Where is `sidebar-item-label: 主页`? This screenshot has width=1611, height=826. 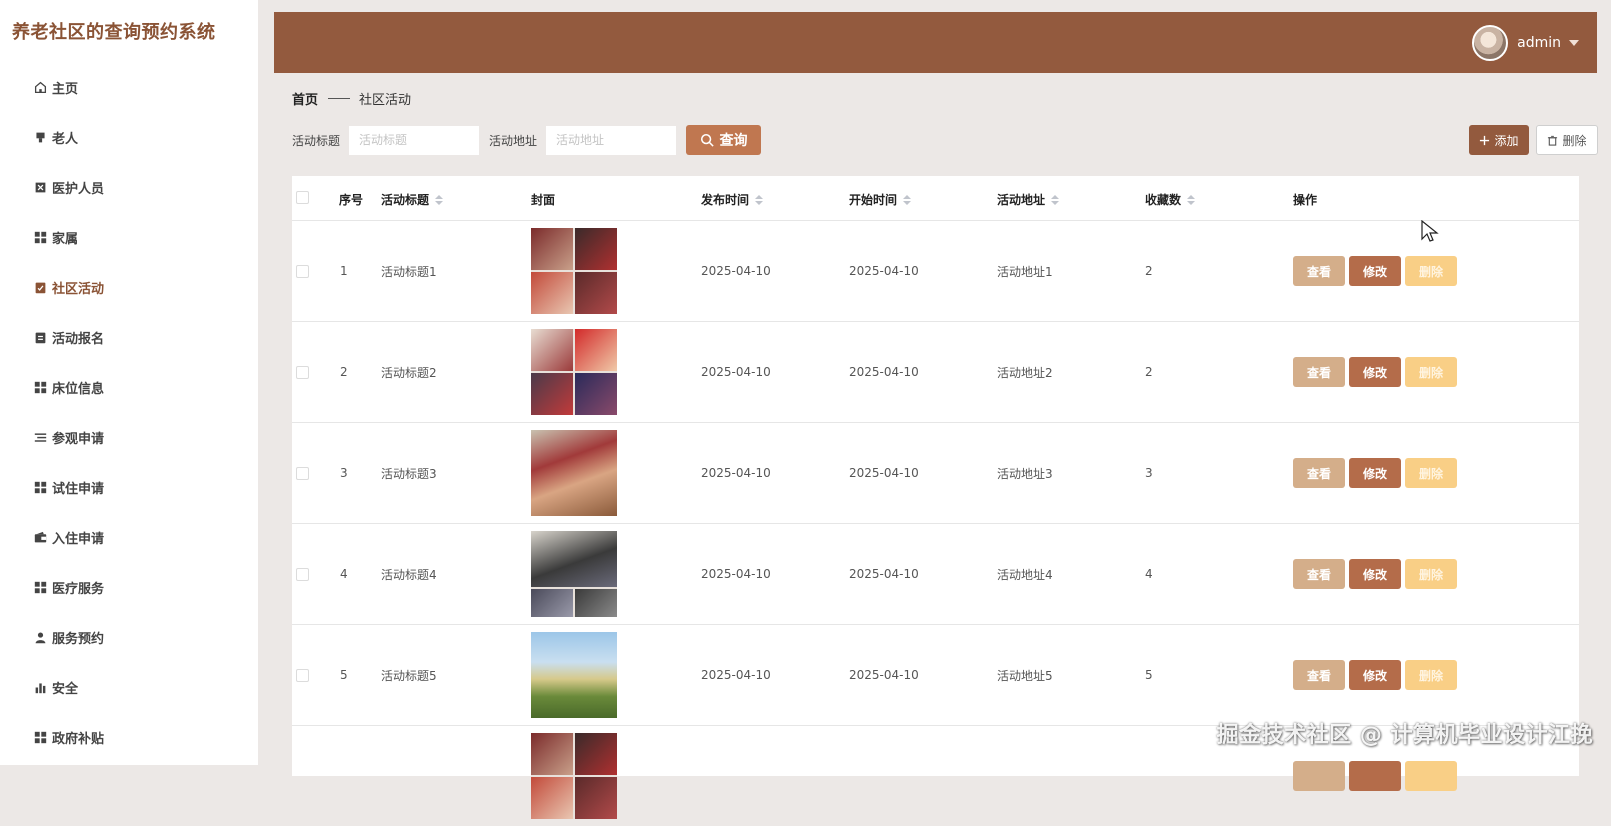
sidebar-item-label: 主页 is located at coordinates (65, 87).